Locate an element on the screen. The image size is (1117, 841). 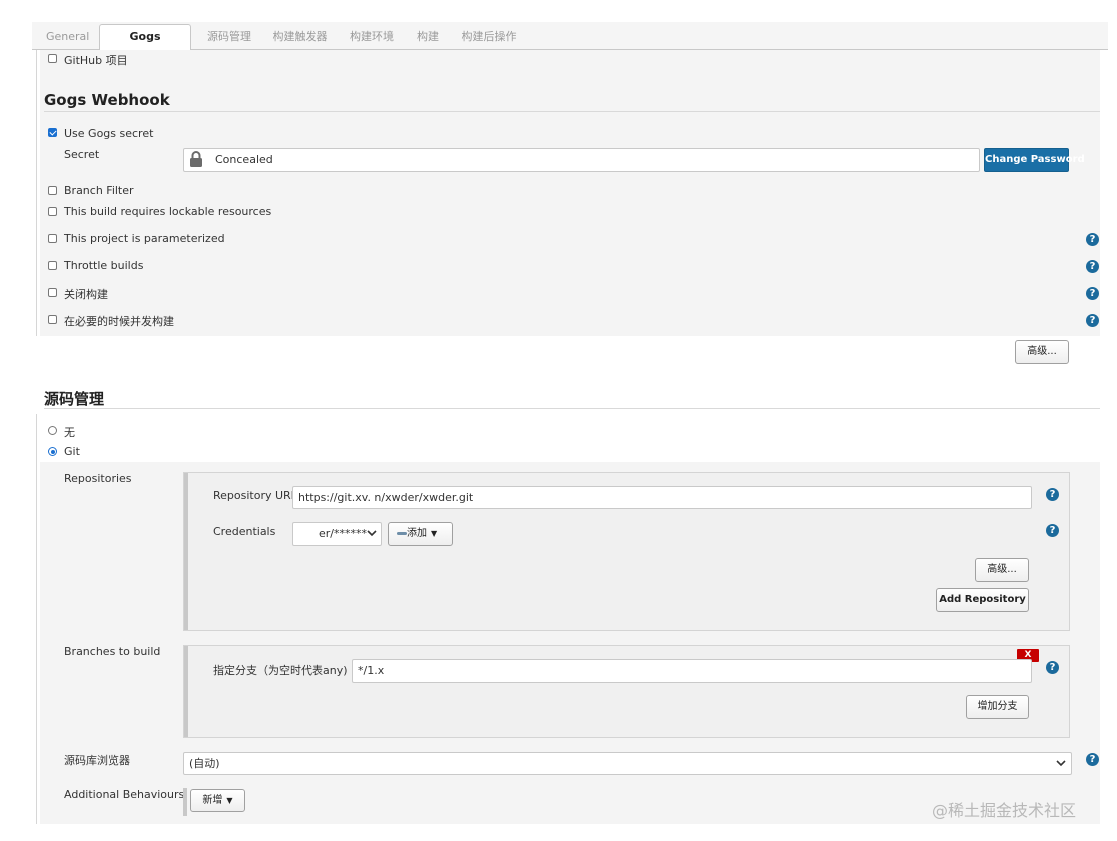
scm-title: 源码管理 is located at coordinates (74, 399).